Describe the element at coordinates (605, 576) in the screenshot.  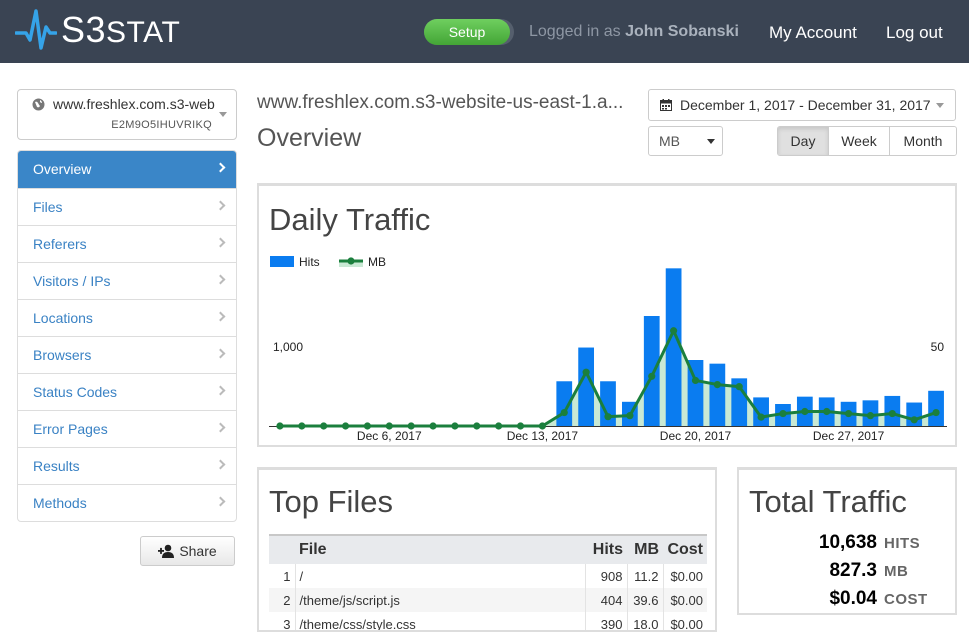
I see `file-hits: 908` at that location.